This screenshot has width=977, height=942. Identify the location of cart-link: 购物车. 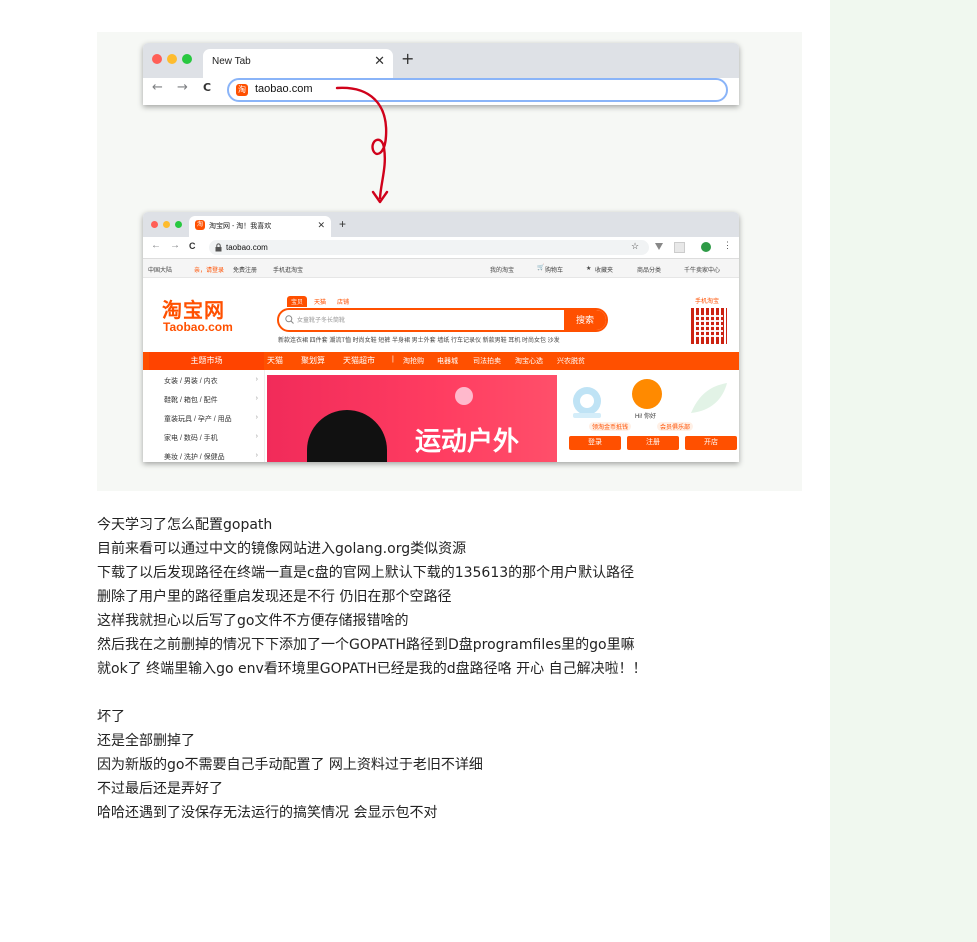
(554, 269).